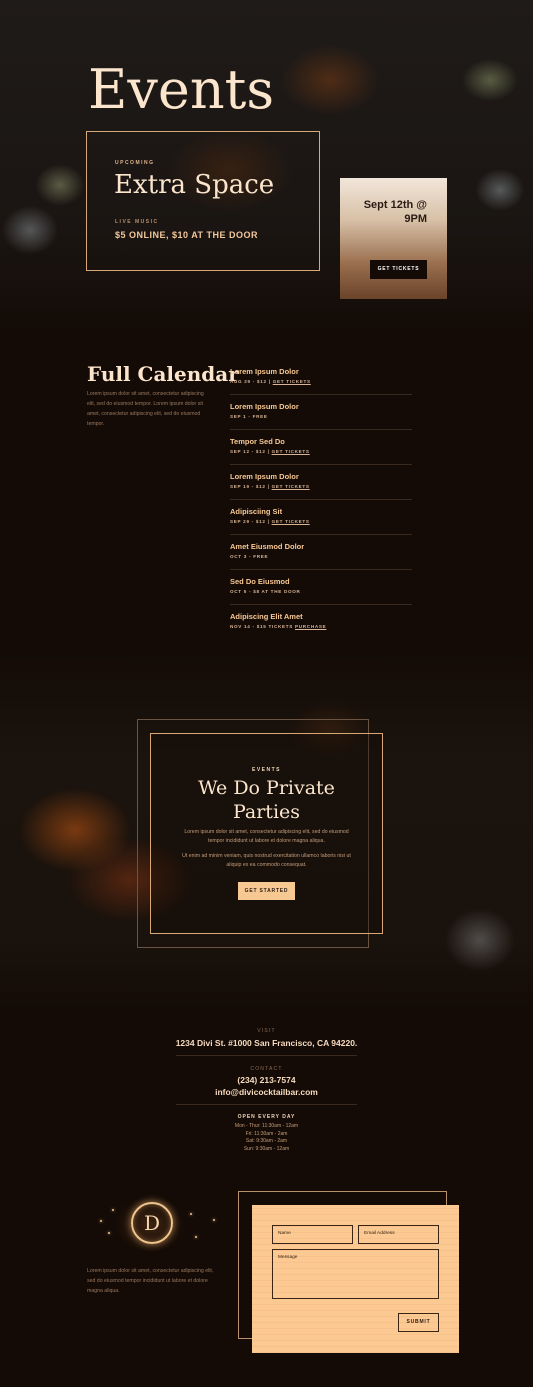 The image size is (533, 1387). Describe the element at coordinates (163, 374) in the screenshot. I see `calendar-title: Full Calendar` at that location.